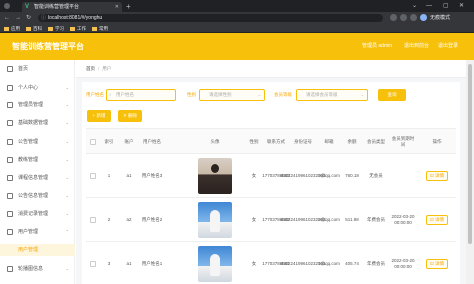 This screenshot has width=474, height=284. What do you see at coordinates (48, 46) in the screenshot?
I see `app-title: 智能训练营管理平台` at bounding box center [48, 46].